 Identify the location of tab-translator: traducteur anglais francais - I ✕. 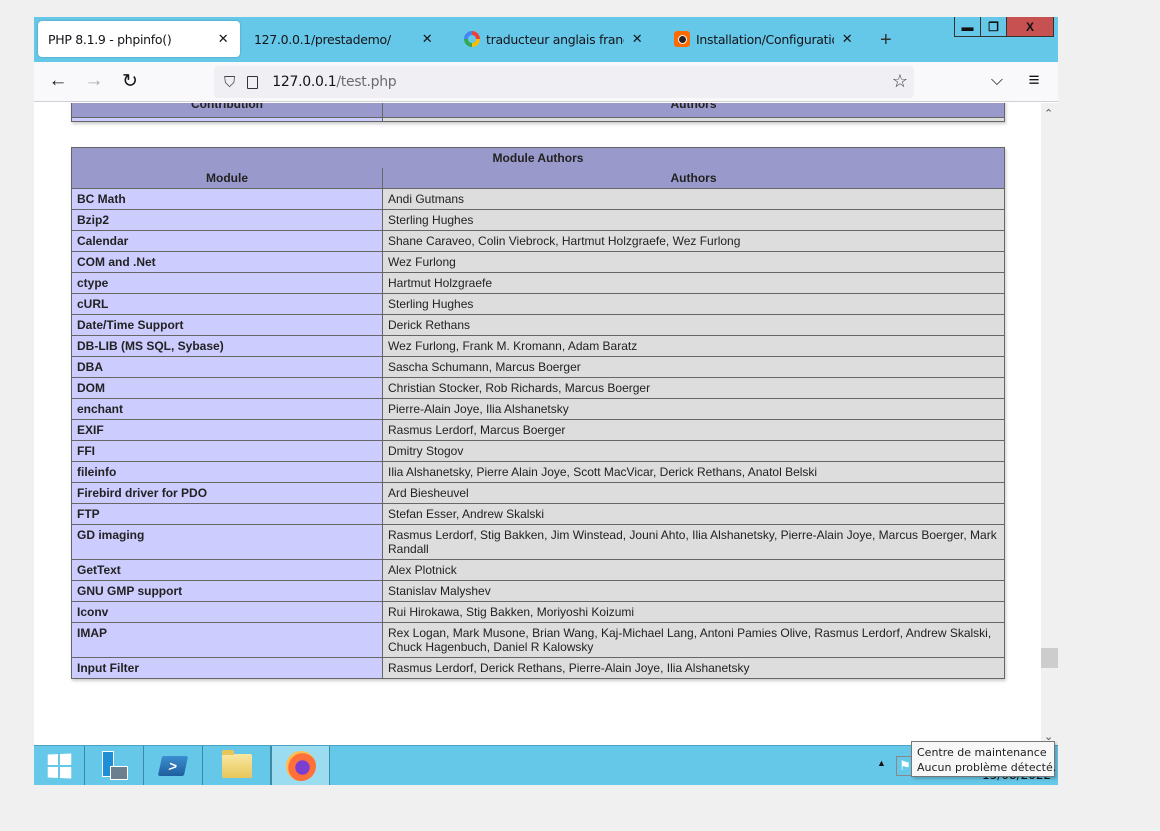
(554, 39).